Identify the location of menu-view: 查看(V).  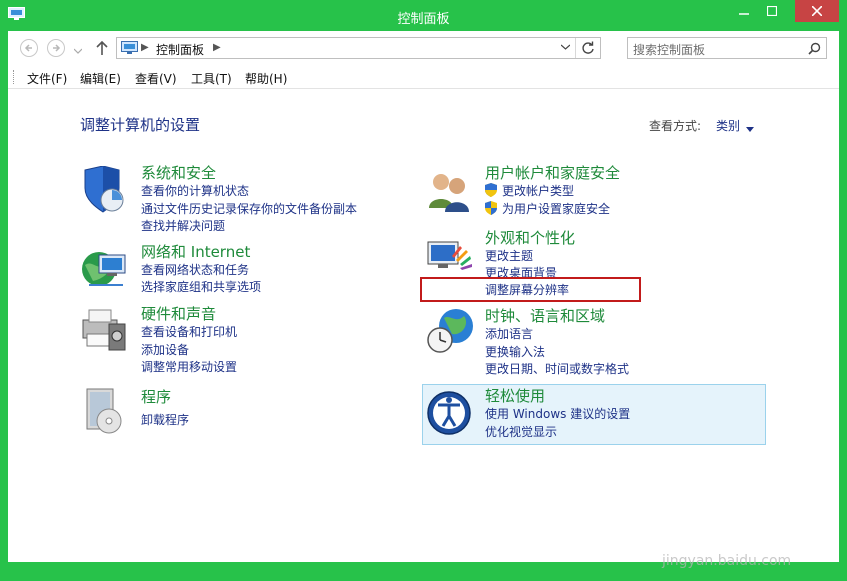
(156, 78).